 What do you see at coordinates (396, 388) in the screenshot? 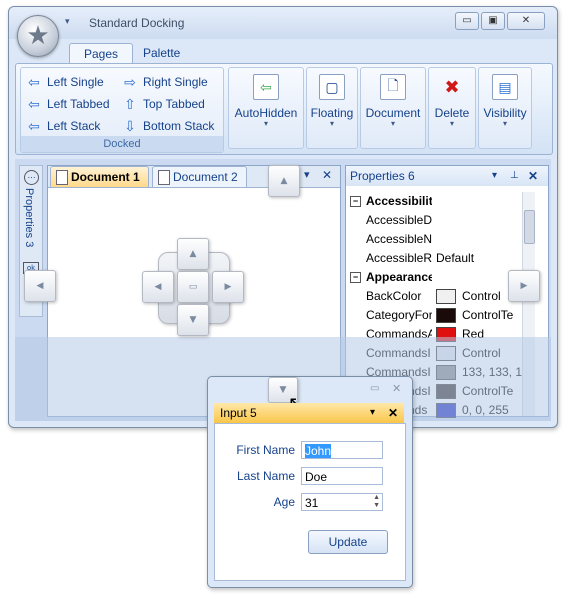
I see `float-close-icon: ✕` at bounding box center [396, 388].